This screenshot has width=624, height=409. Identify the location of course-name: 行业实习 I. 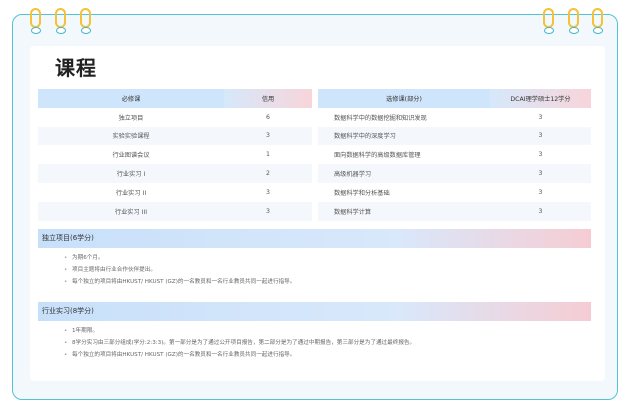
(131, 173).